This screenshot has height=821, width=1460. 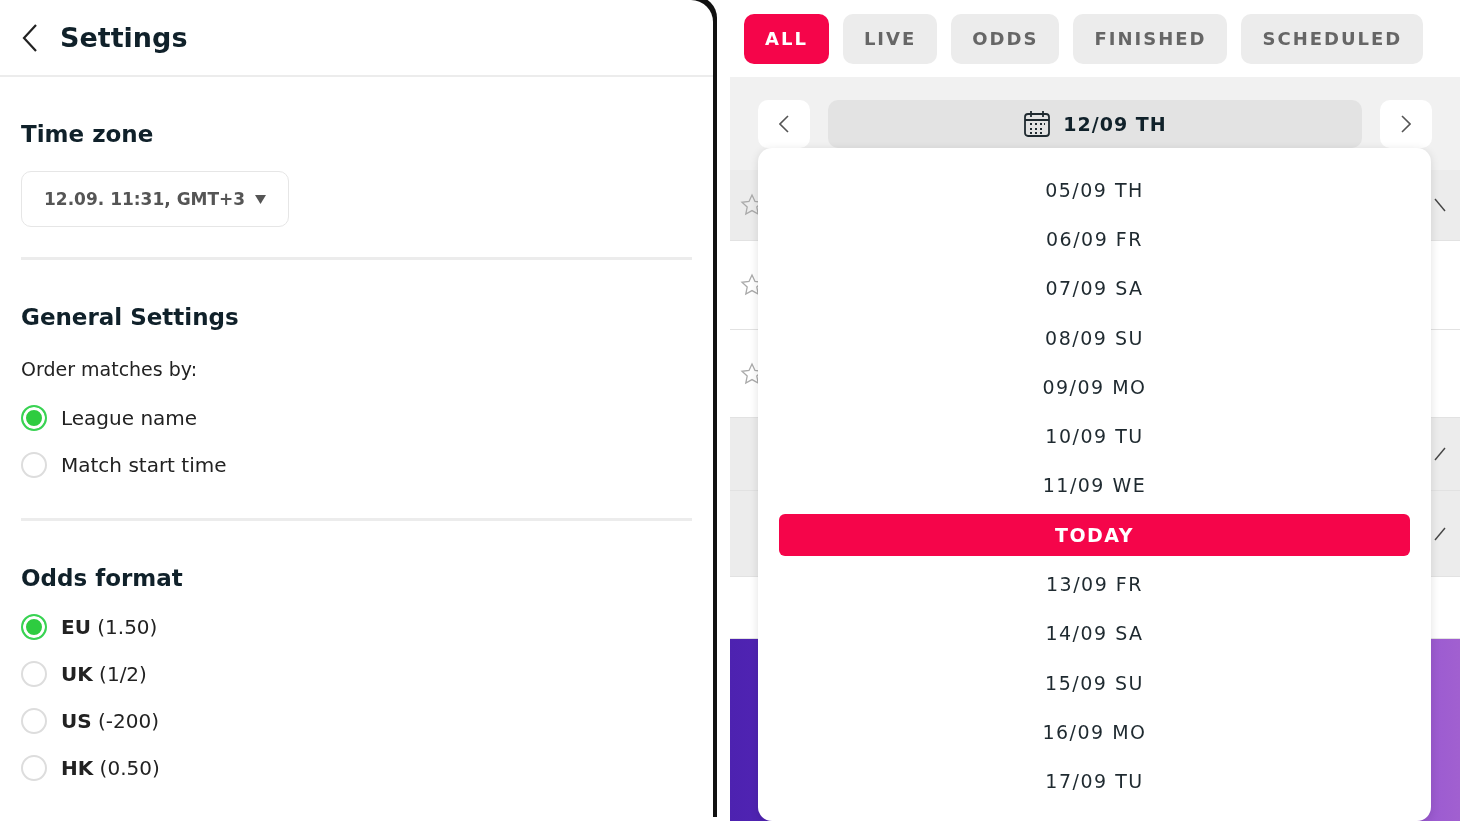 What do you see at coordinates (1094, 190) in the screenshot?
I see `date-option: 05/09 TH` at bounding box center [1094, 190].